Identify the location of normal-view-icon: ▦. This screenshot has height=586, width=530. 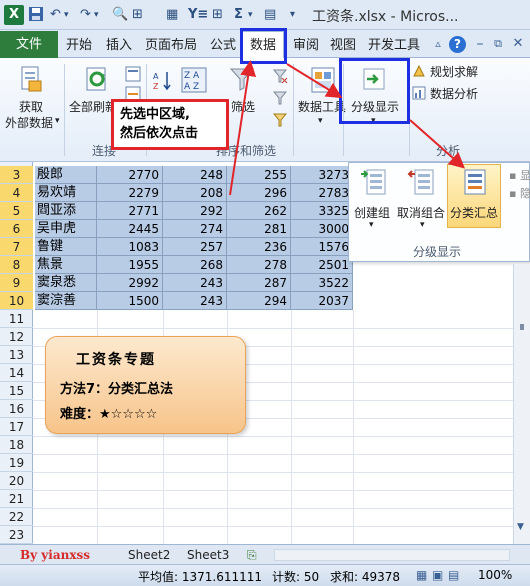
(421, 575).